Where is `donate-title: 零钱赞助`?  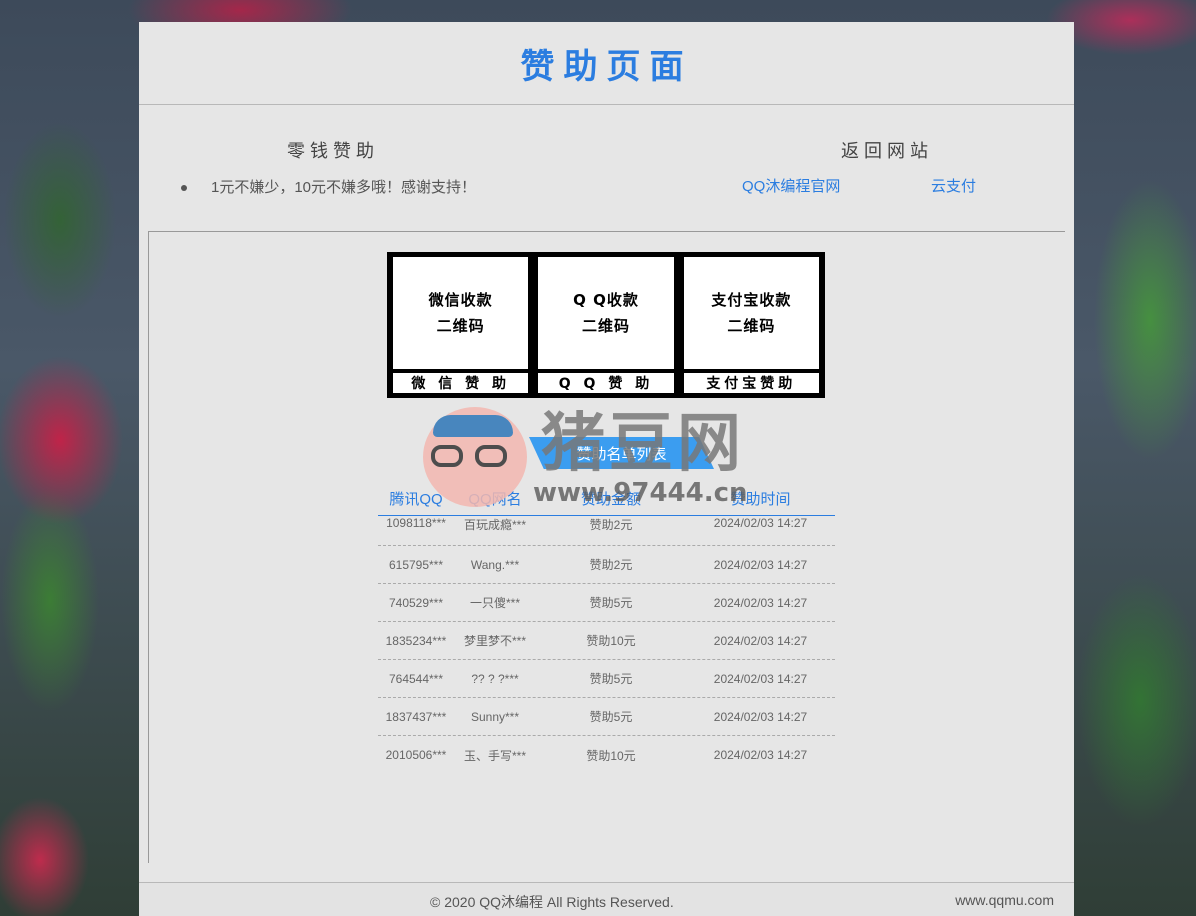 donate-title: 零钱赞助 is located at coordinates (333, 151).